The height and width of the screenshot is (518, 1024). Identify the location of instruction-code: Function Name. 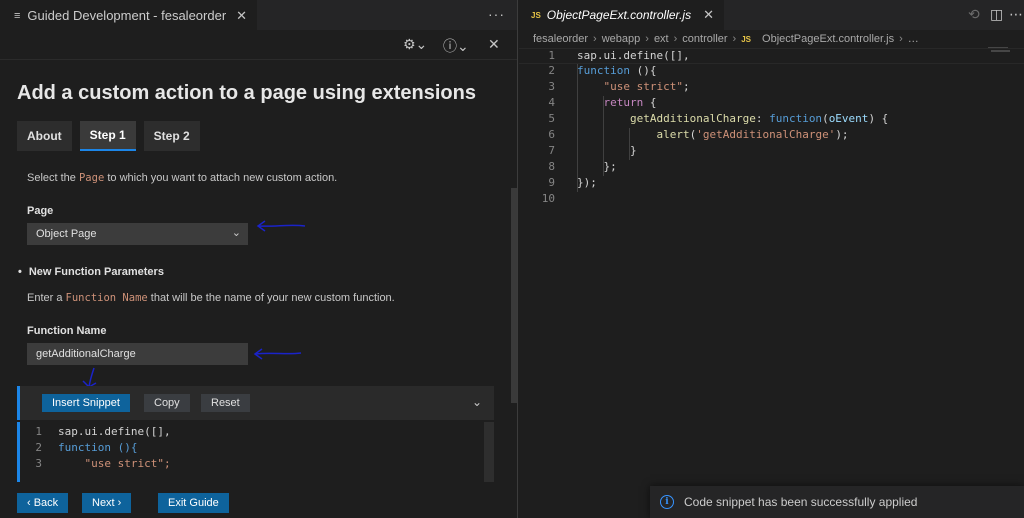
(106, 298).